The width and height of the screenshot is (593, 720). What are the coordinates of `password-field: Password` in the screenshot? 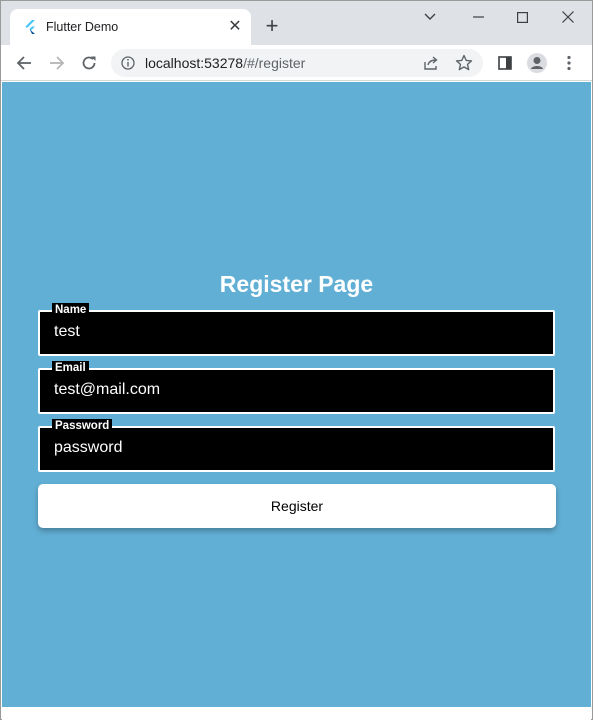 It's located at (296, 445).